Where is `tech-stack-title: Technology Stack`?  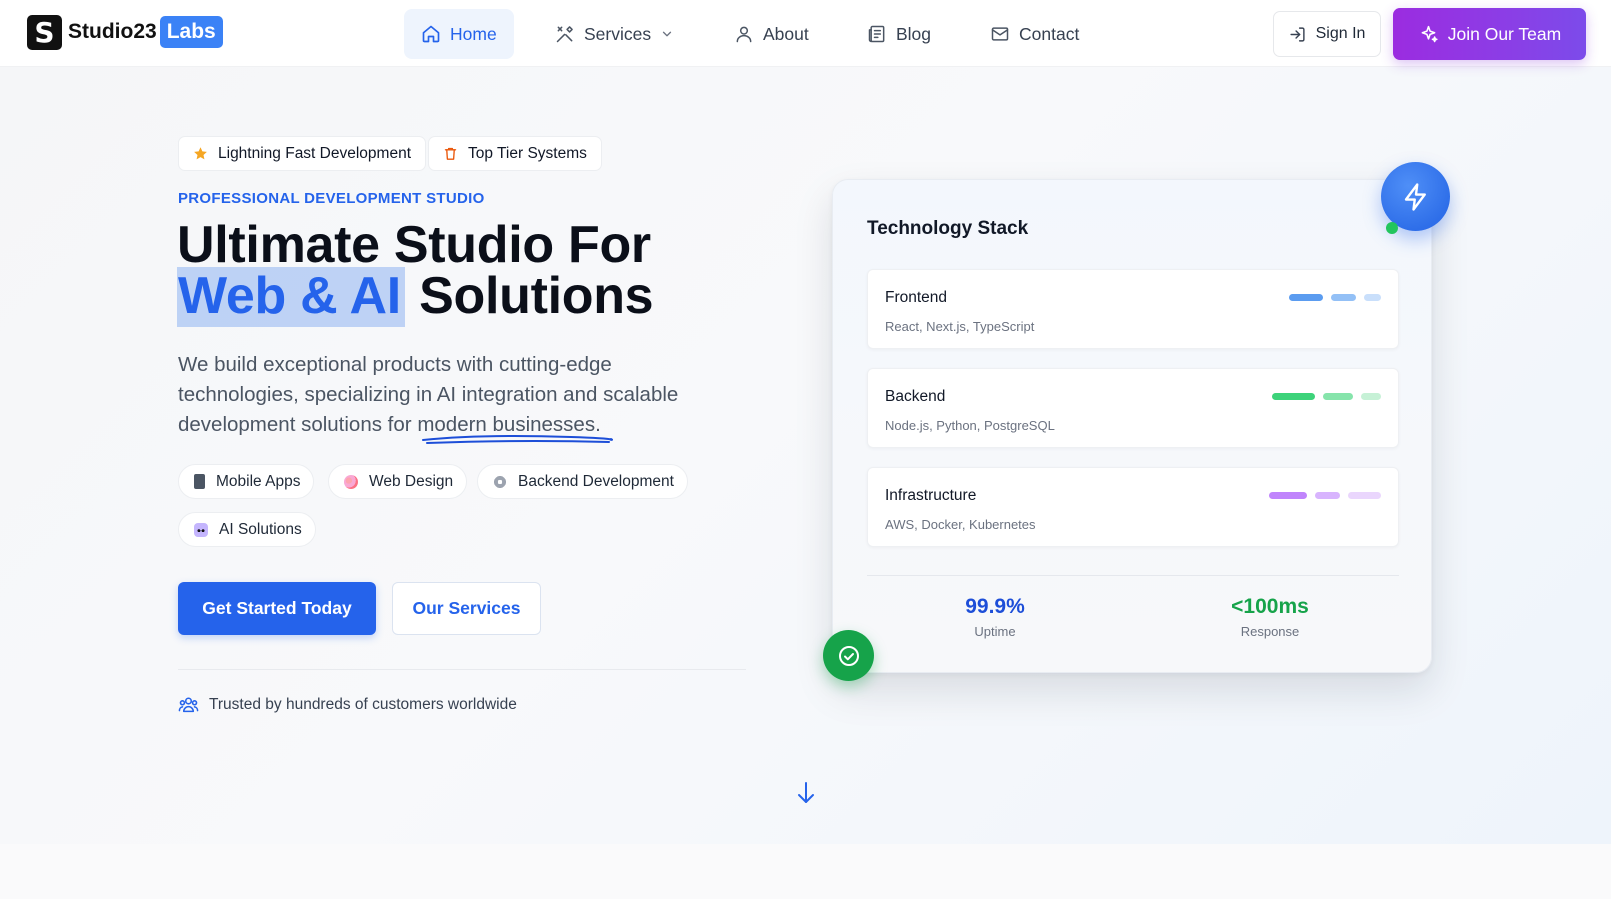 tech-stack-title: Technology Stack is located at coordinates (948, 228).